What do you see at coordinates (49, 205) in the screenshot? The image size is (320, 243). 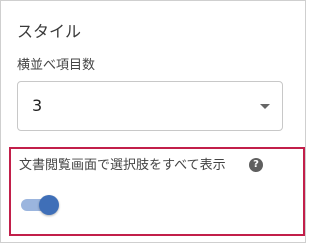 I see `toggle-thumb` at bounding box center [49, 205].